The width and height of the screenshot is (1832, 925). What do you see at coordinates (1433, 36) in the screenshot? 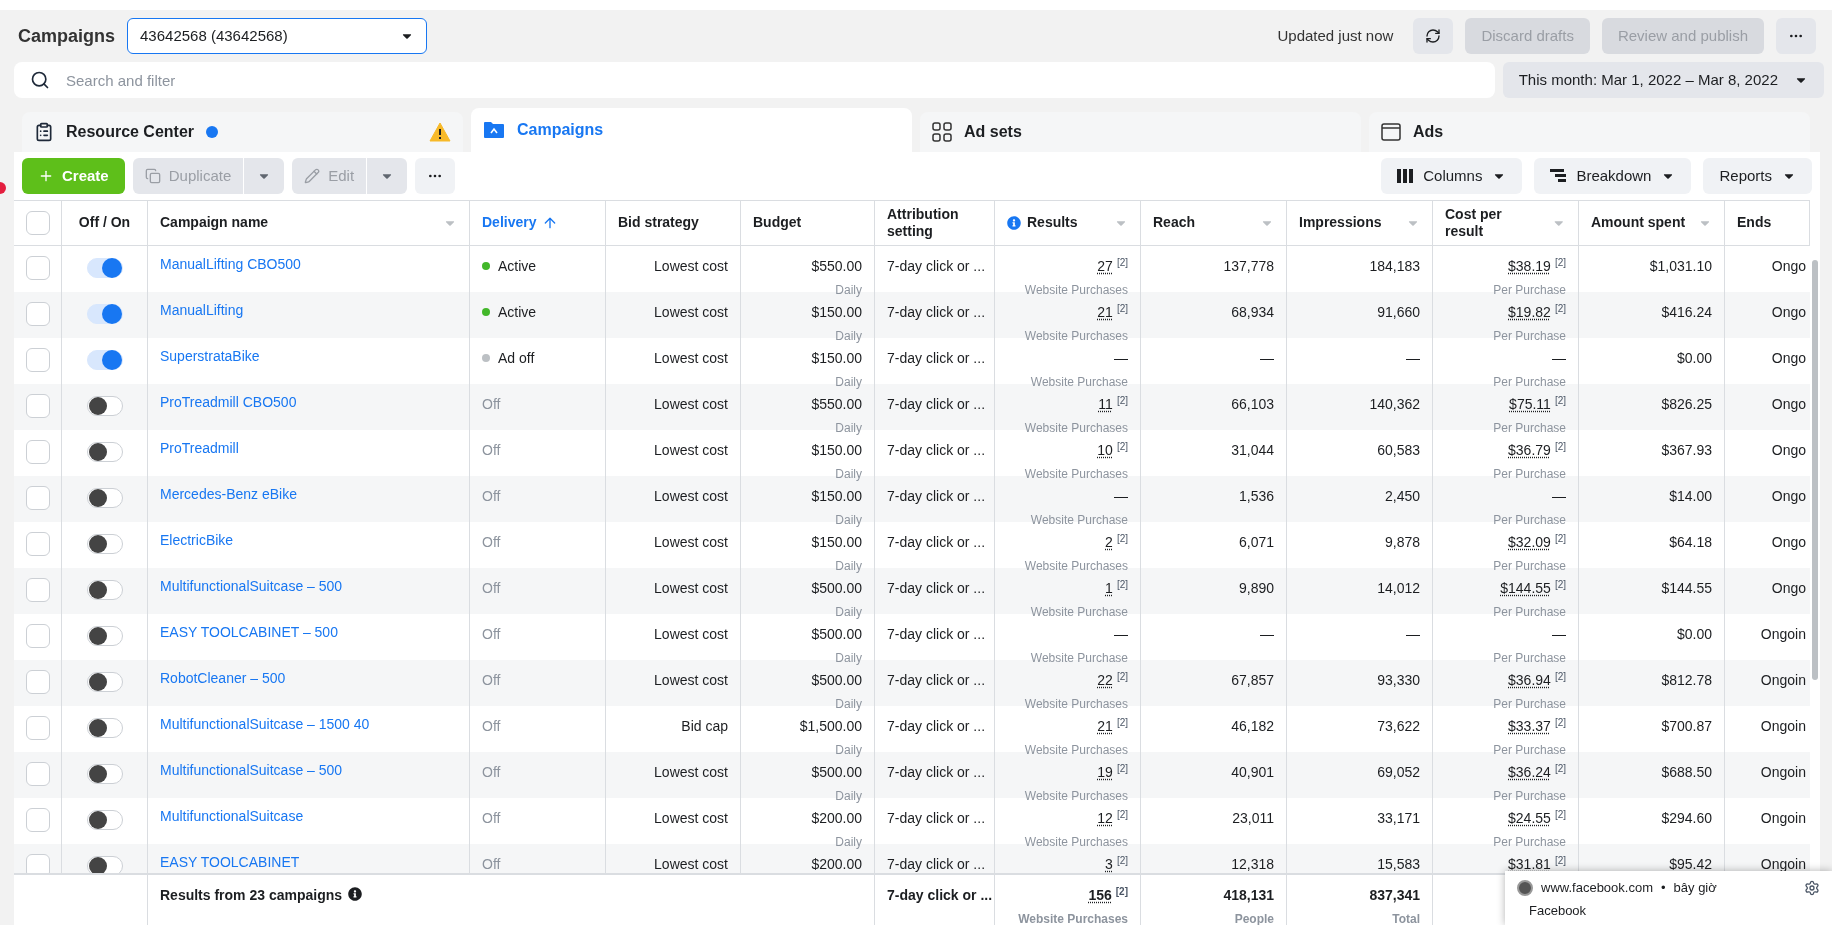
I see `refresh-button` at bounding box center [1433, 36].